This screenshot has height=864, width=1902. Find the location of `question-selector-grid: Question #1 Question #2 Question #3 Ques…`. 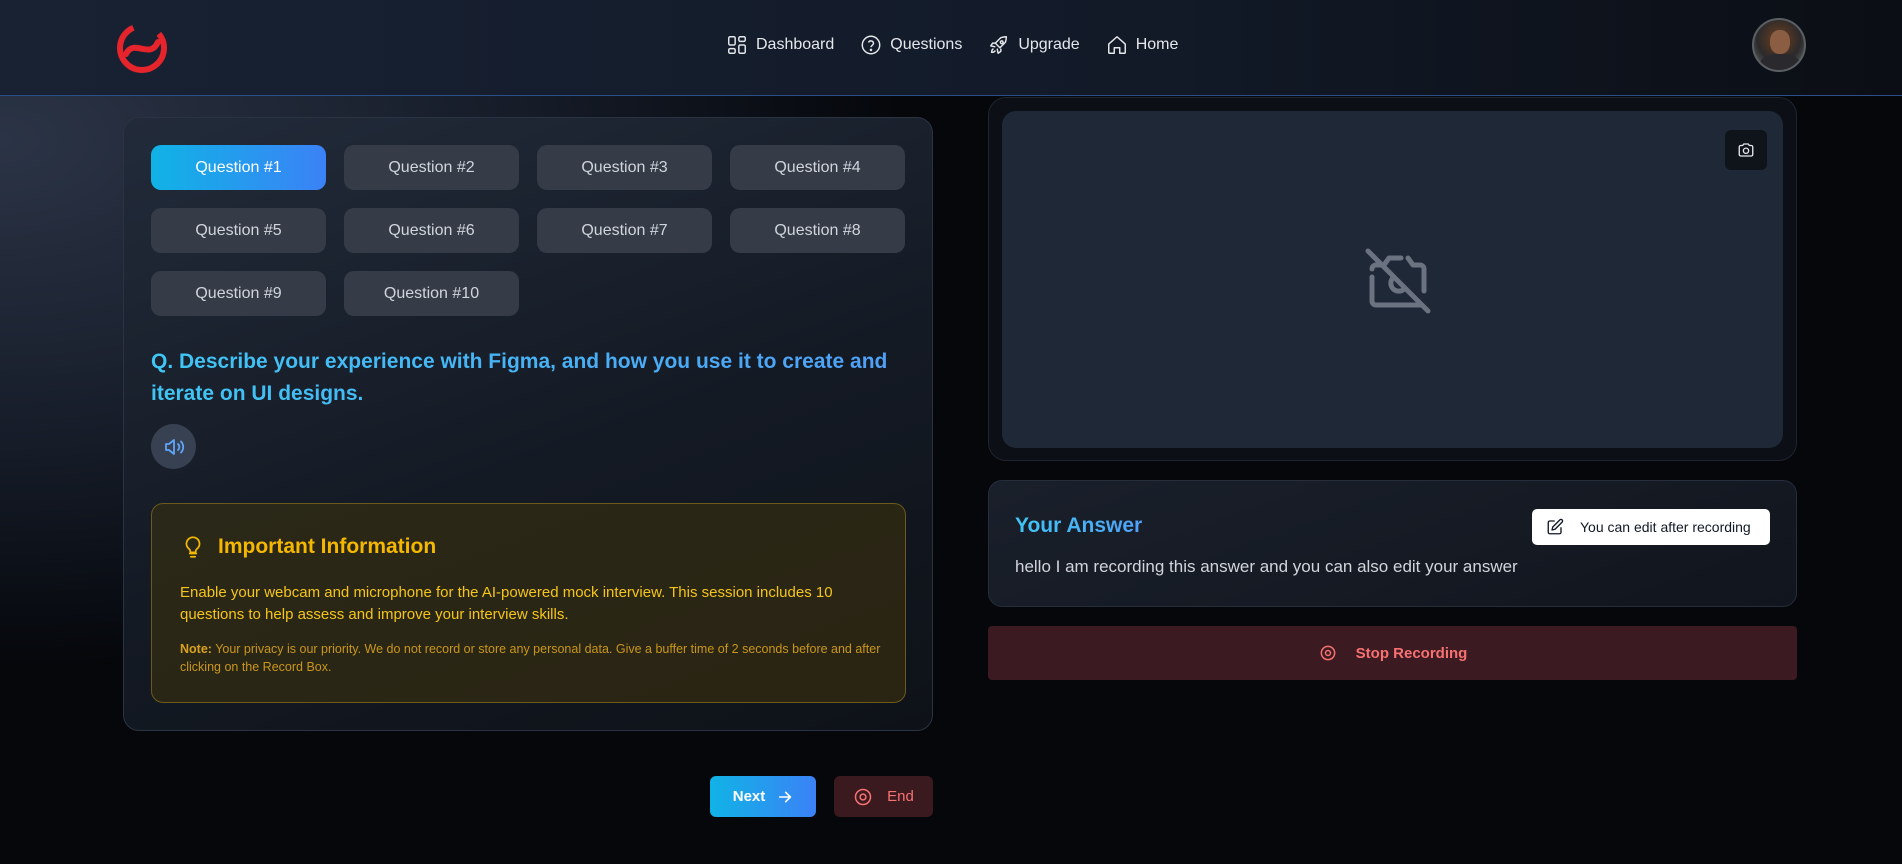

question-selector-grid: Question #1 Question #2 Question #3 Ques… is located at coordinates (528, 230).